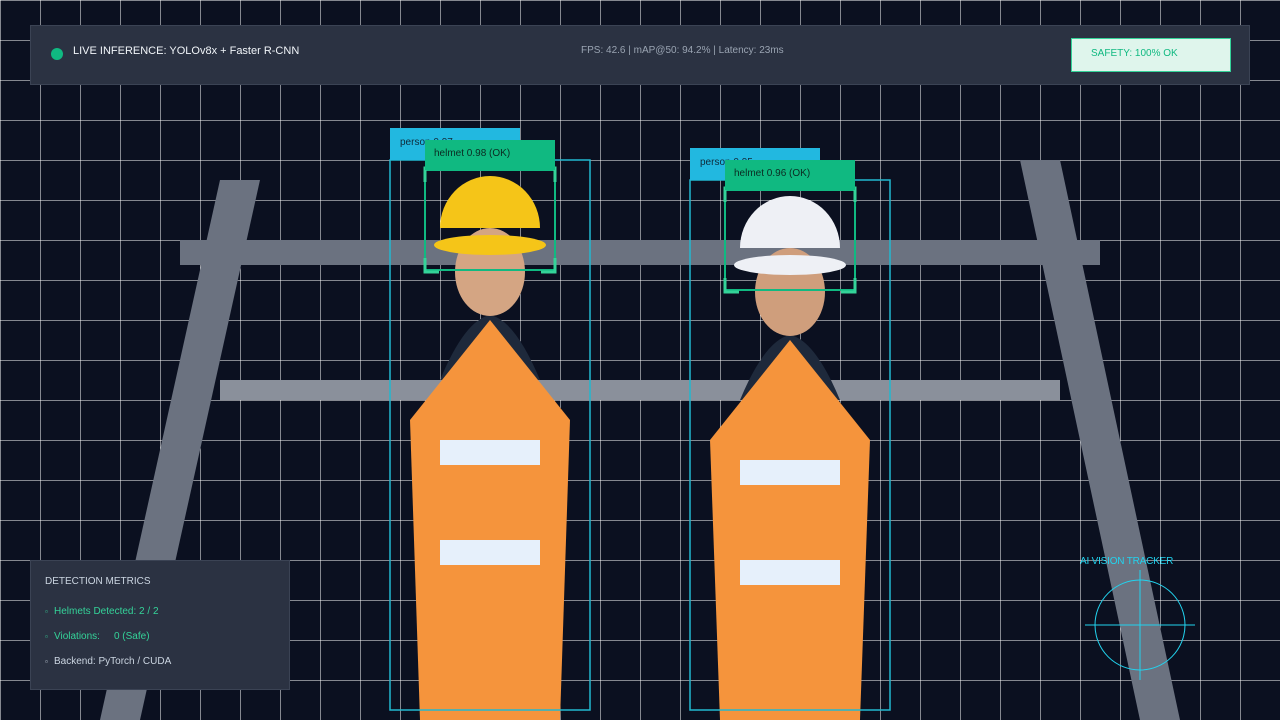 The image size is (1280, 720). Describe the element at coordinates (1151, 55) in the screenshot. I see `safety-status-badge: SAFETY: 100% OK` at that location.